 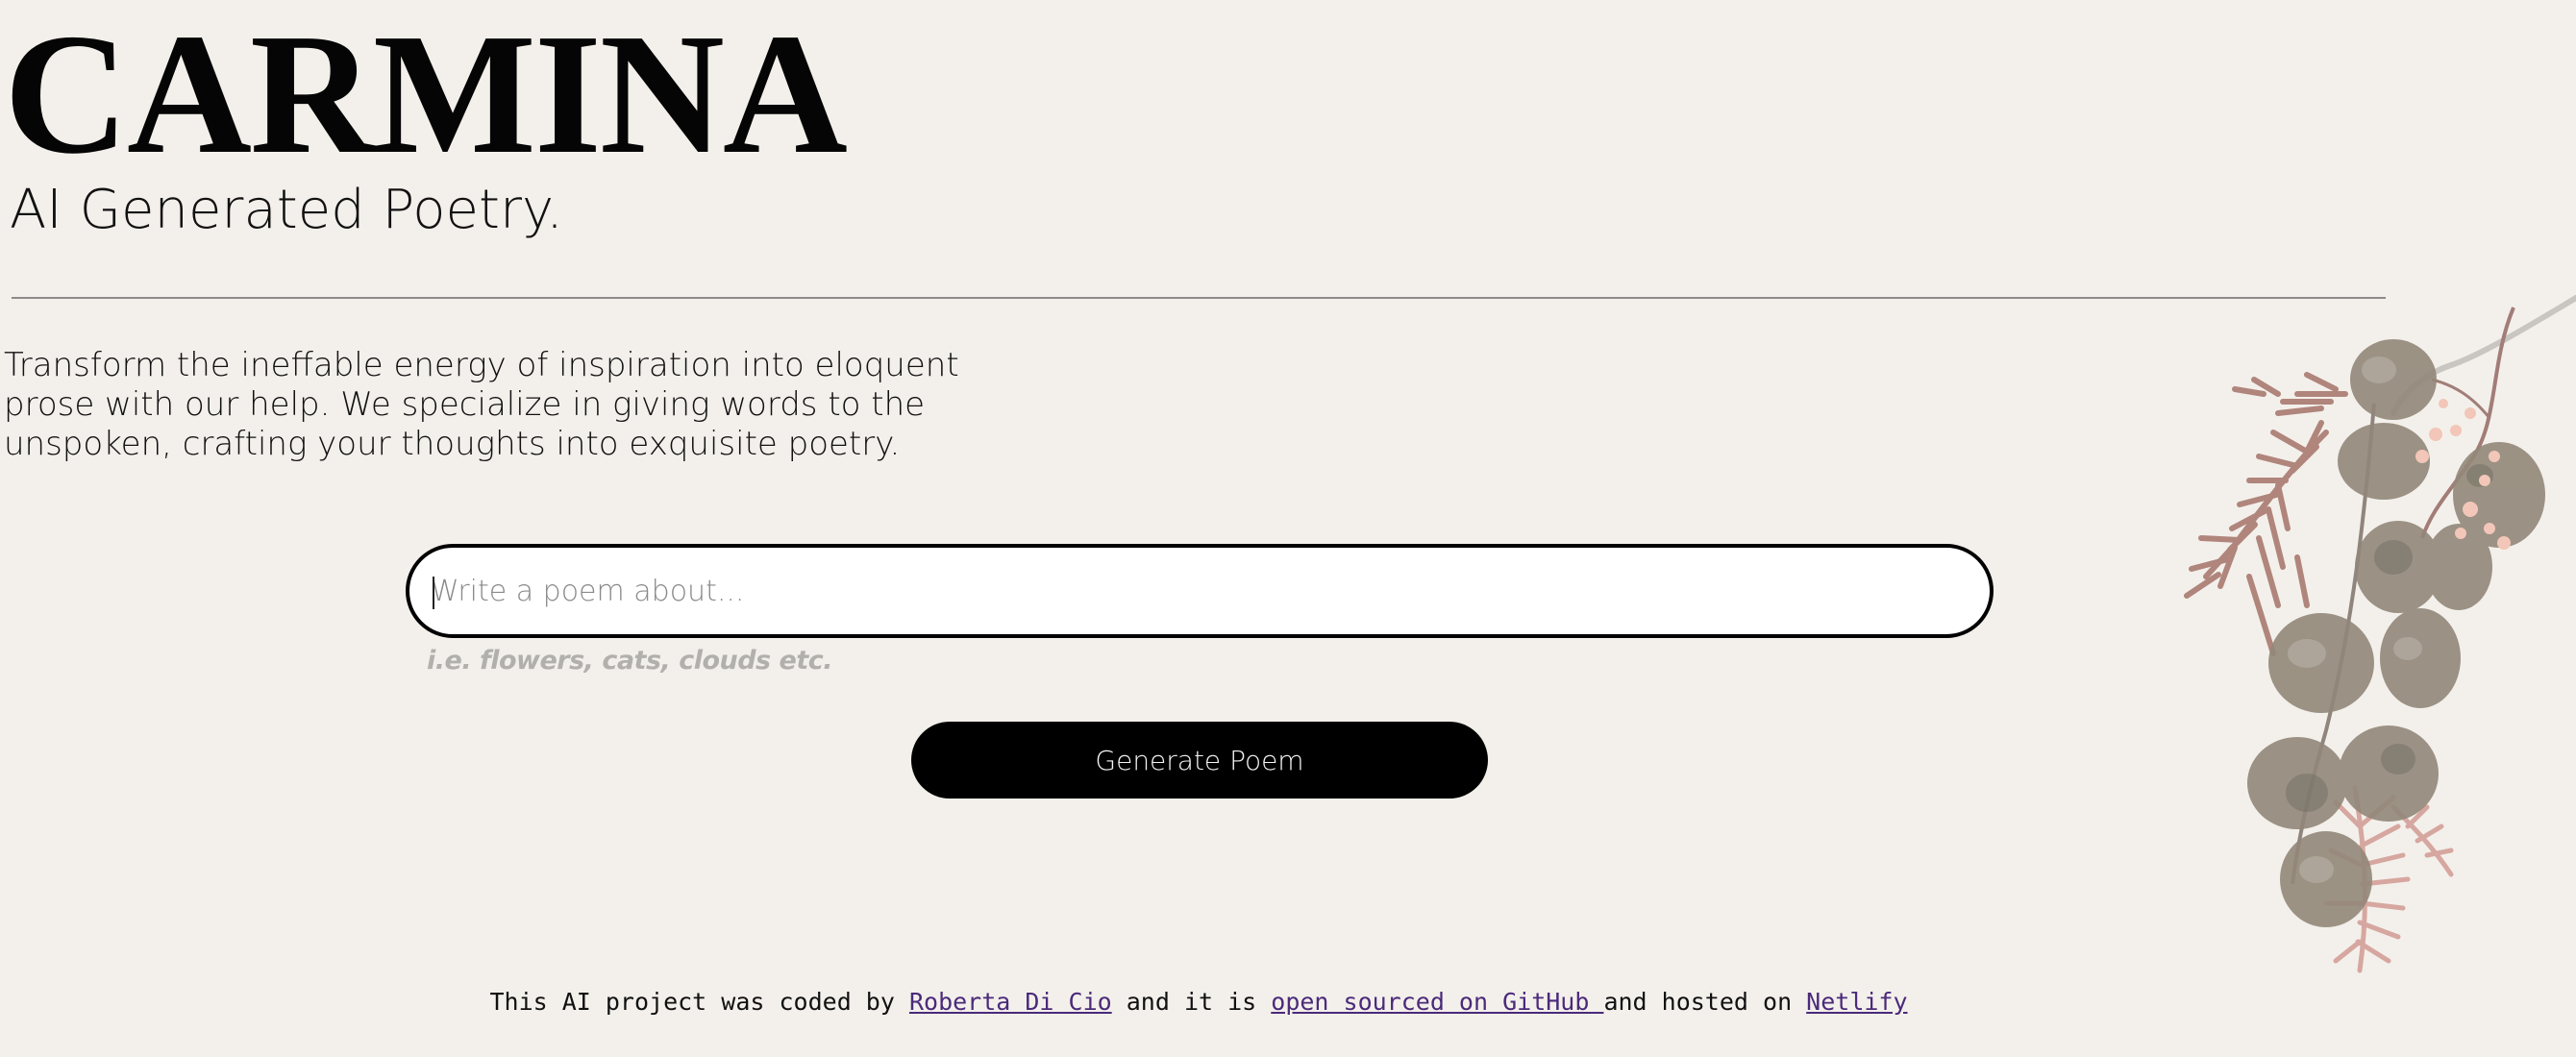 What do you see at coordinates (699, 1002) in the screenshot?
I see `footer-text-1: This AI project was coded by` at bounding box center [699, 1002].